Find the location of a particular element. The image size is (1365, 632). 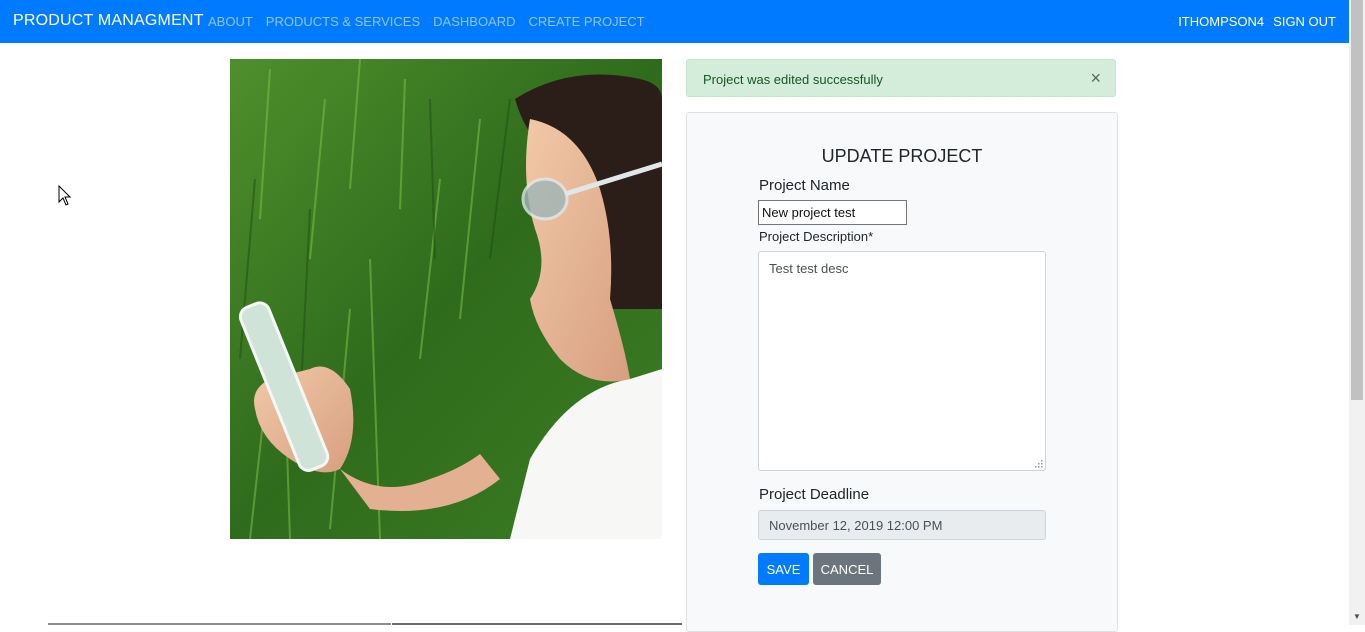

nav-create-project: CREATE PROJECT is located at coordinates (587, 21).